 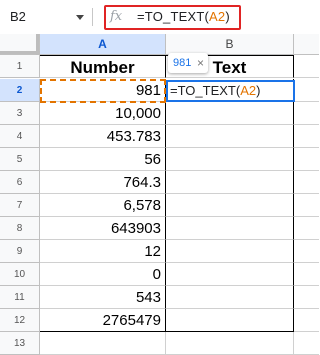 I want to click on number-cell: 543, so click(x=103, y=297).